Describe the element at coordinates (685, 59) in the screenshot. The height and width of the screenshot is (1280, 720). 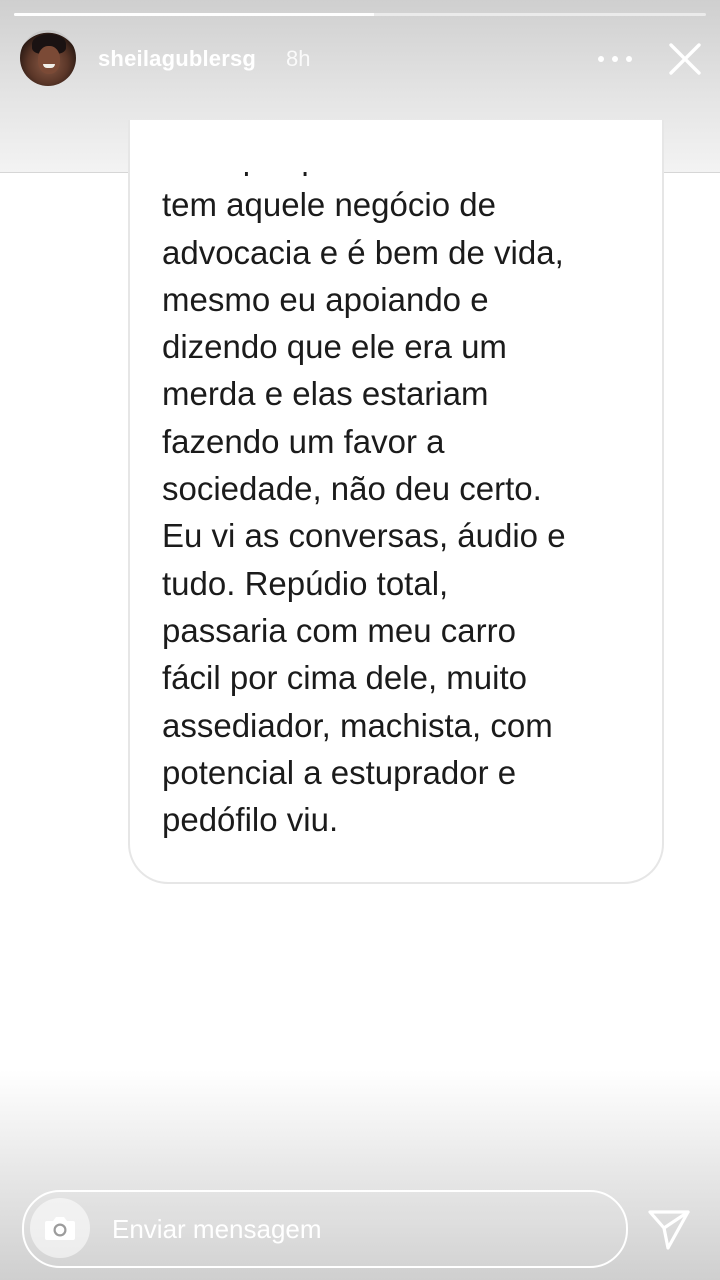
I see `close-icon` at that location.